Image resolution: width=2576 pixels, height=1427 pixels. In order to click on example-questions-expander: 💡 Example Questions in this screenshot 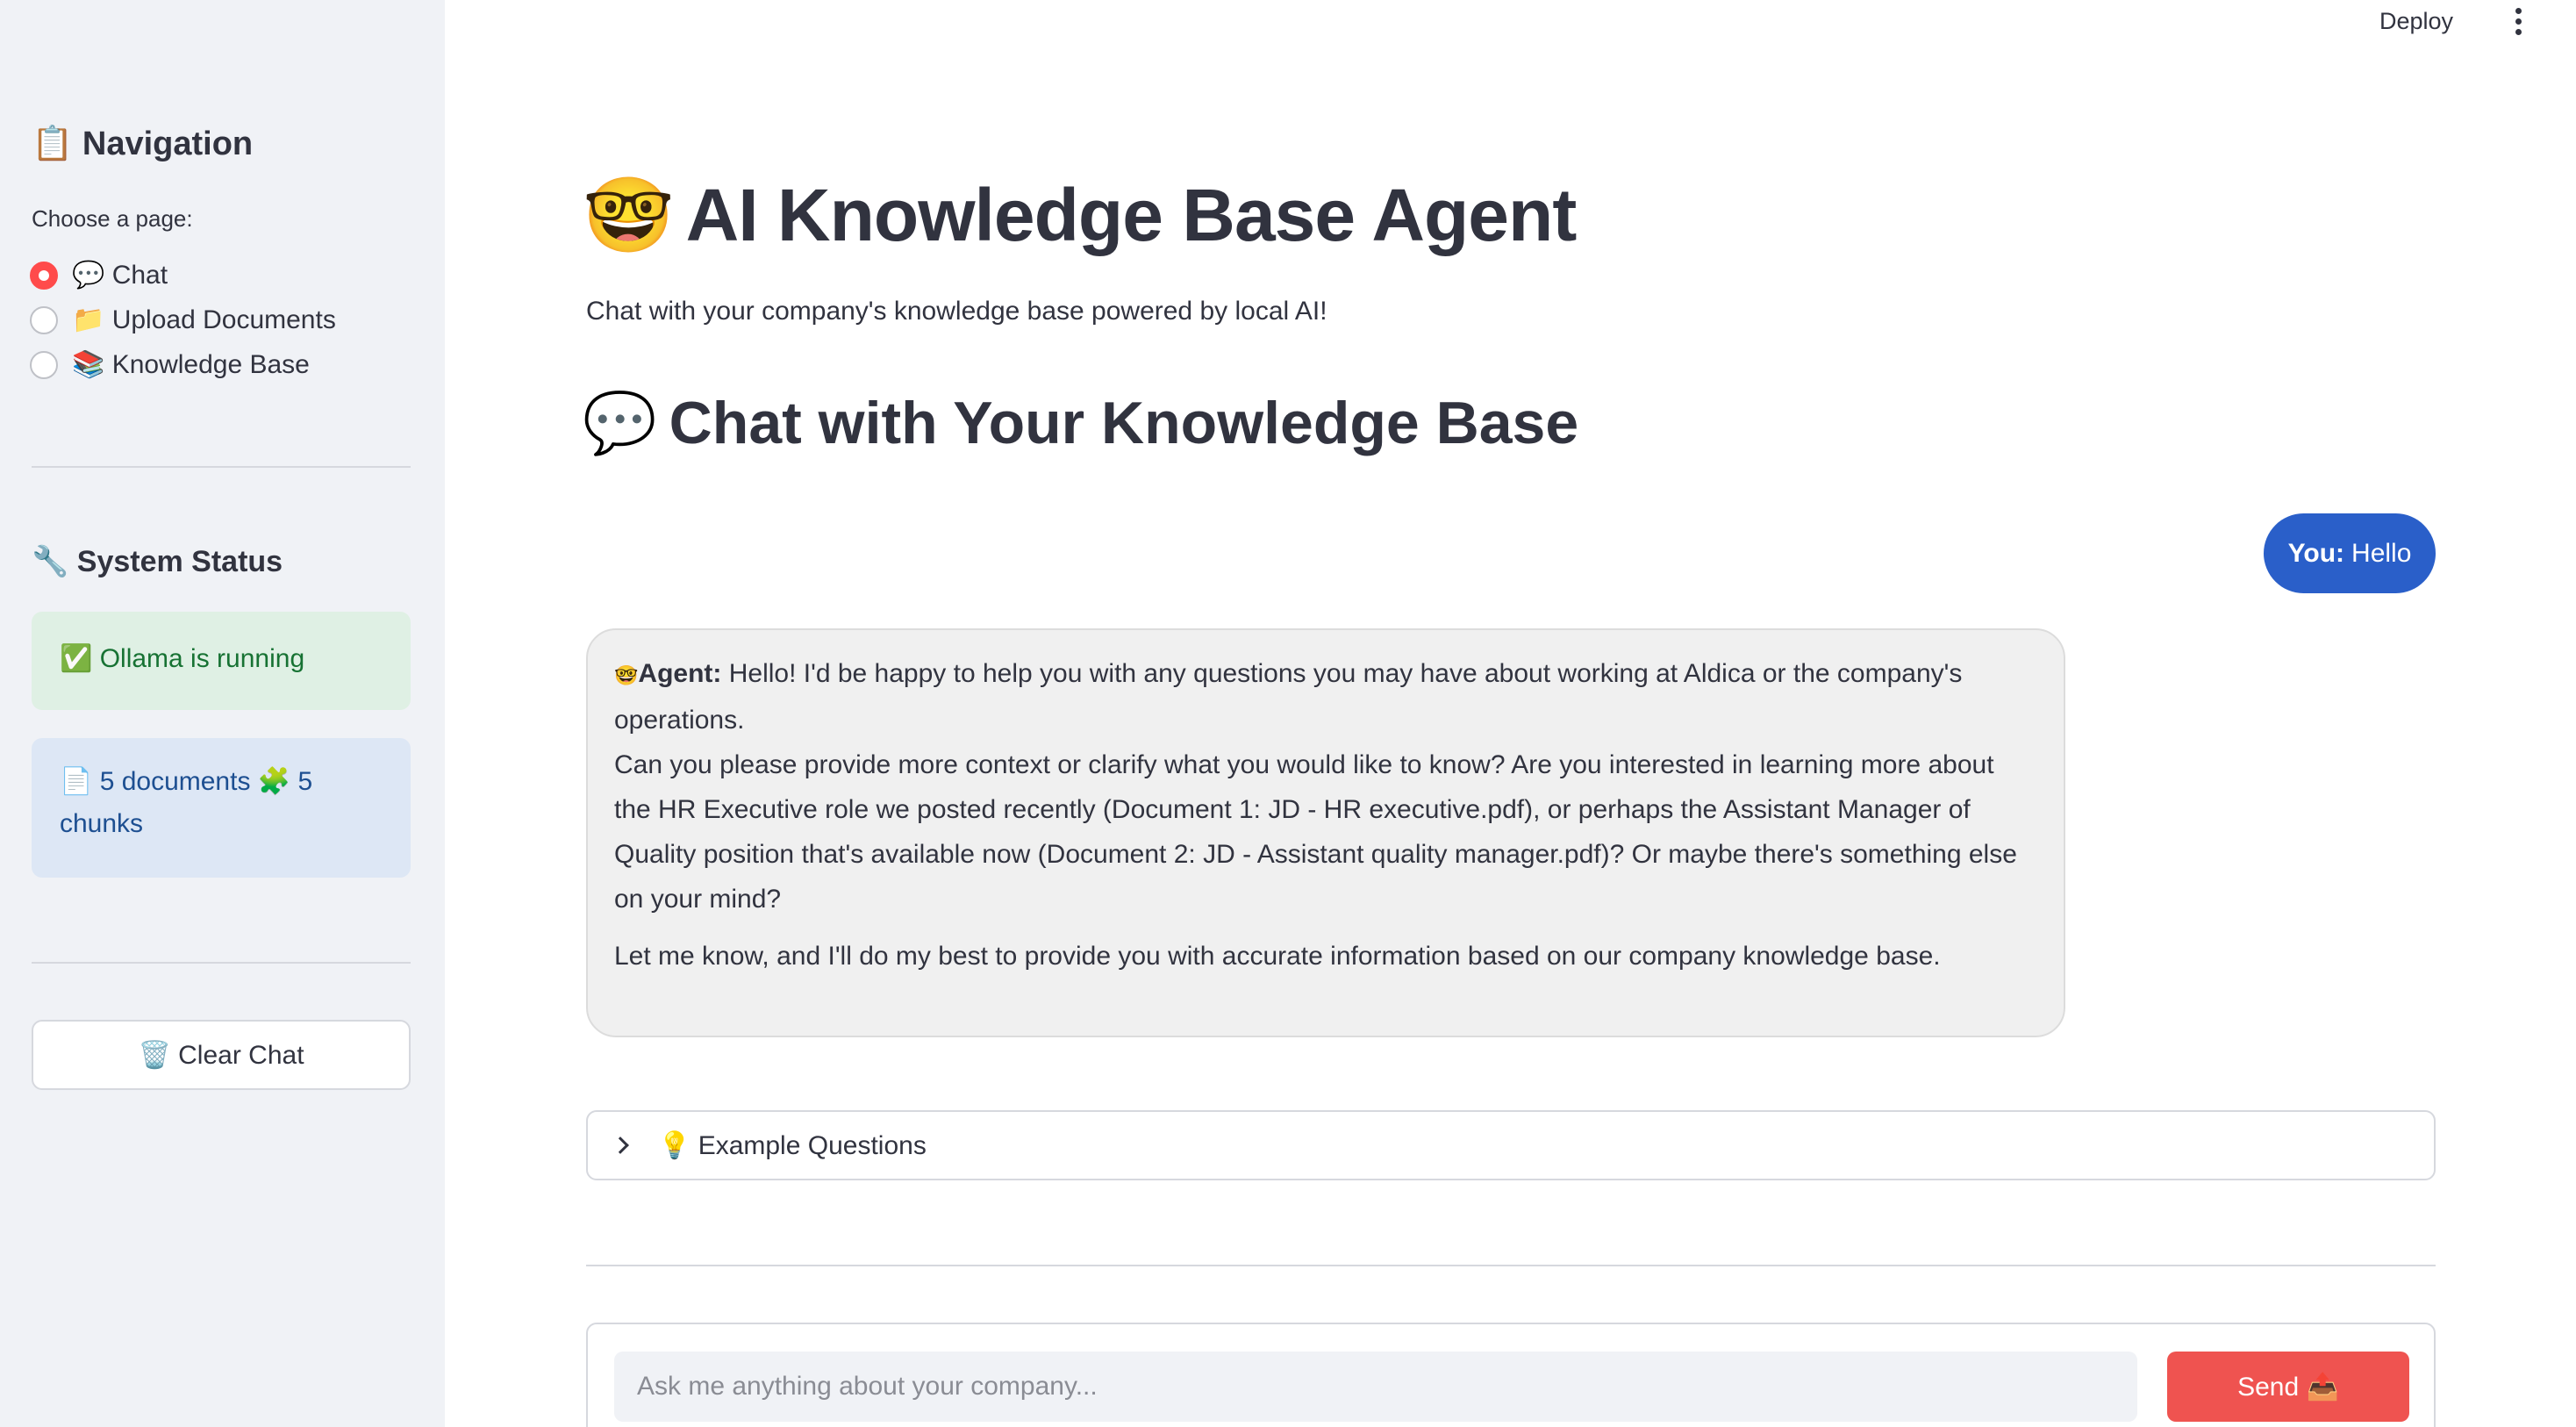, I will do `click(1511, 1145)`.